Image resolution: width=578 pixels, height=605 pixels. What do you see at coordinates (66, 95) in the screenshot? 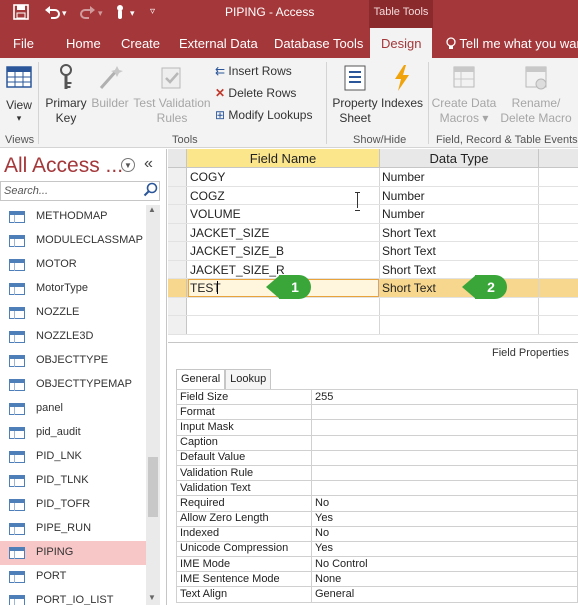
I see `primary-key-button: Primary Key` at bounding box center [66, 95].